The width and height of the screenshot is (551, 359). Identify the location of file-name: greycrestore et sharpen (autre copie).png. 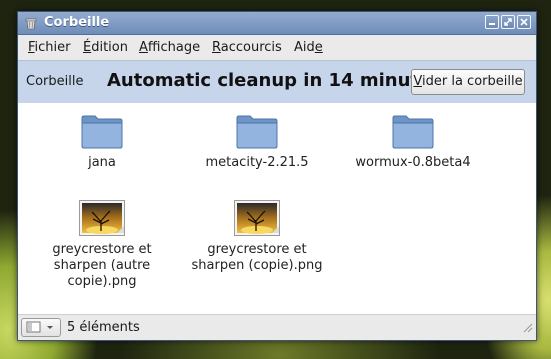
(102, 265).